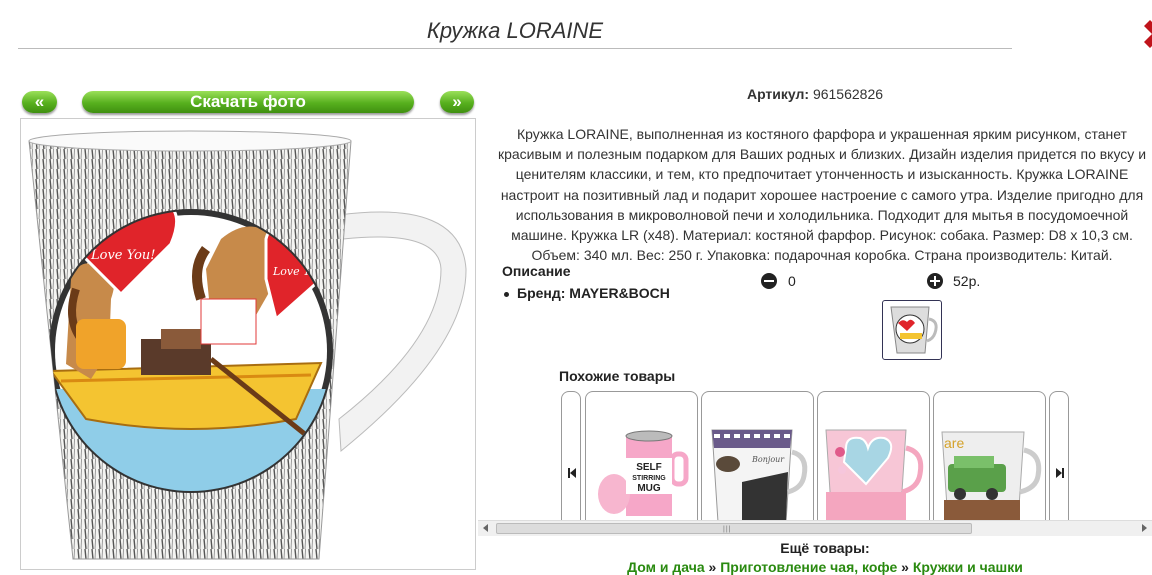 This screenshot has height=575, width=1152. Describe the element at coordinates (536, 271) in the screenshot. I see `specs-title: Описание` at that location.